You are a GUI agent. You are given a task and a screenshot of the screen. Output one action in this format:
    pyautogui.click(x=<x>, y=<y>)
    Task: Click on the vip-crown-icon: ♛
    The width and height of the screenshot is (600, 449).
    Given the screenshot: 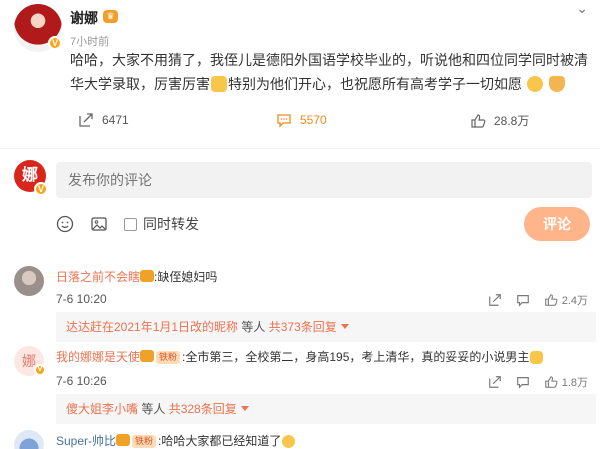 What is the action you would take?
    pyautogui.click(x=110, y=16)
    